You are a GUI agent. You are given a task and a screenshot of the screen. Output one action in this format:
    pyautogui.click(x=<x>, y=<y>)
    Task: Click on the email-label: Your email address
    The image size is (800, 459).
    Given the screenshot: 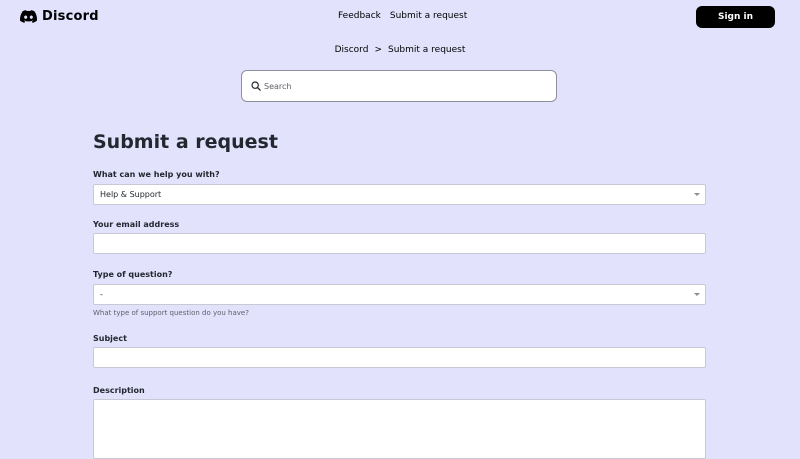 What is the action you would take?
    pyautogui.click(x=136, y=224)
    